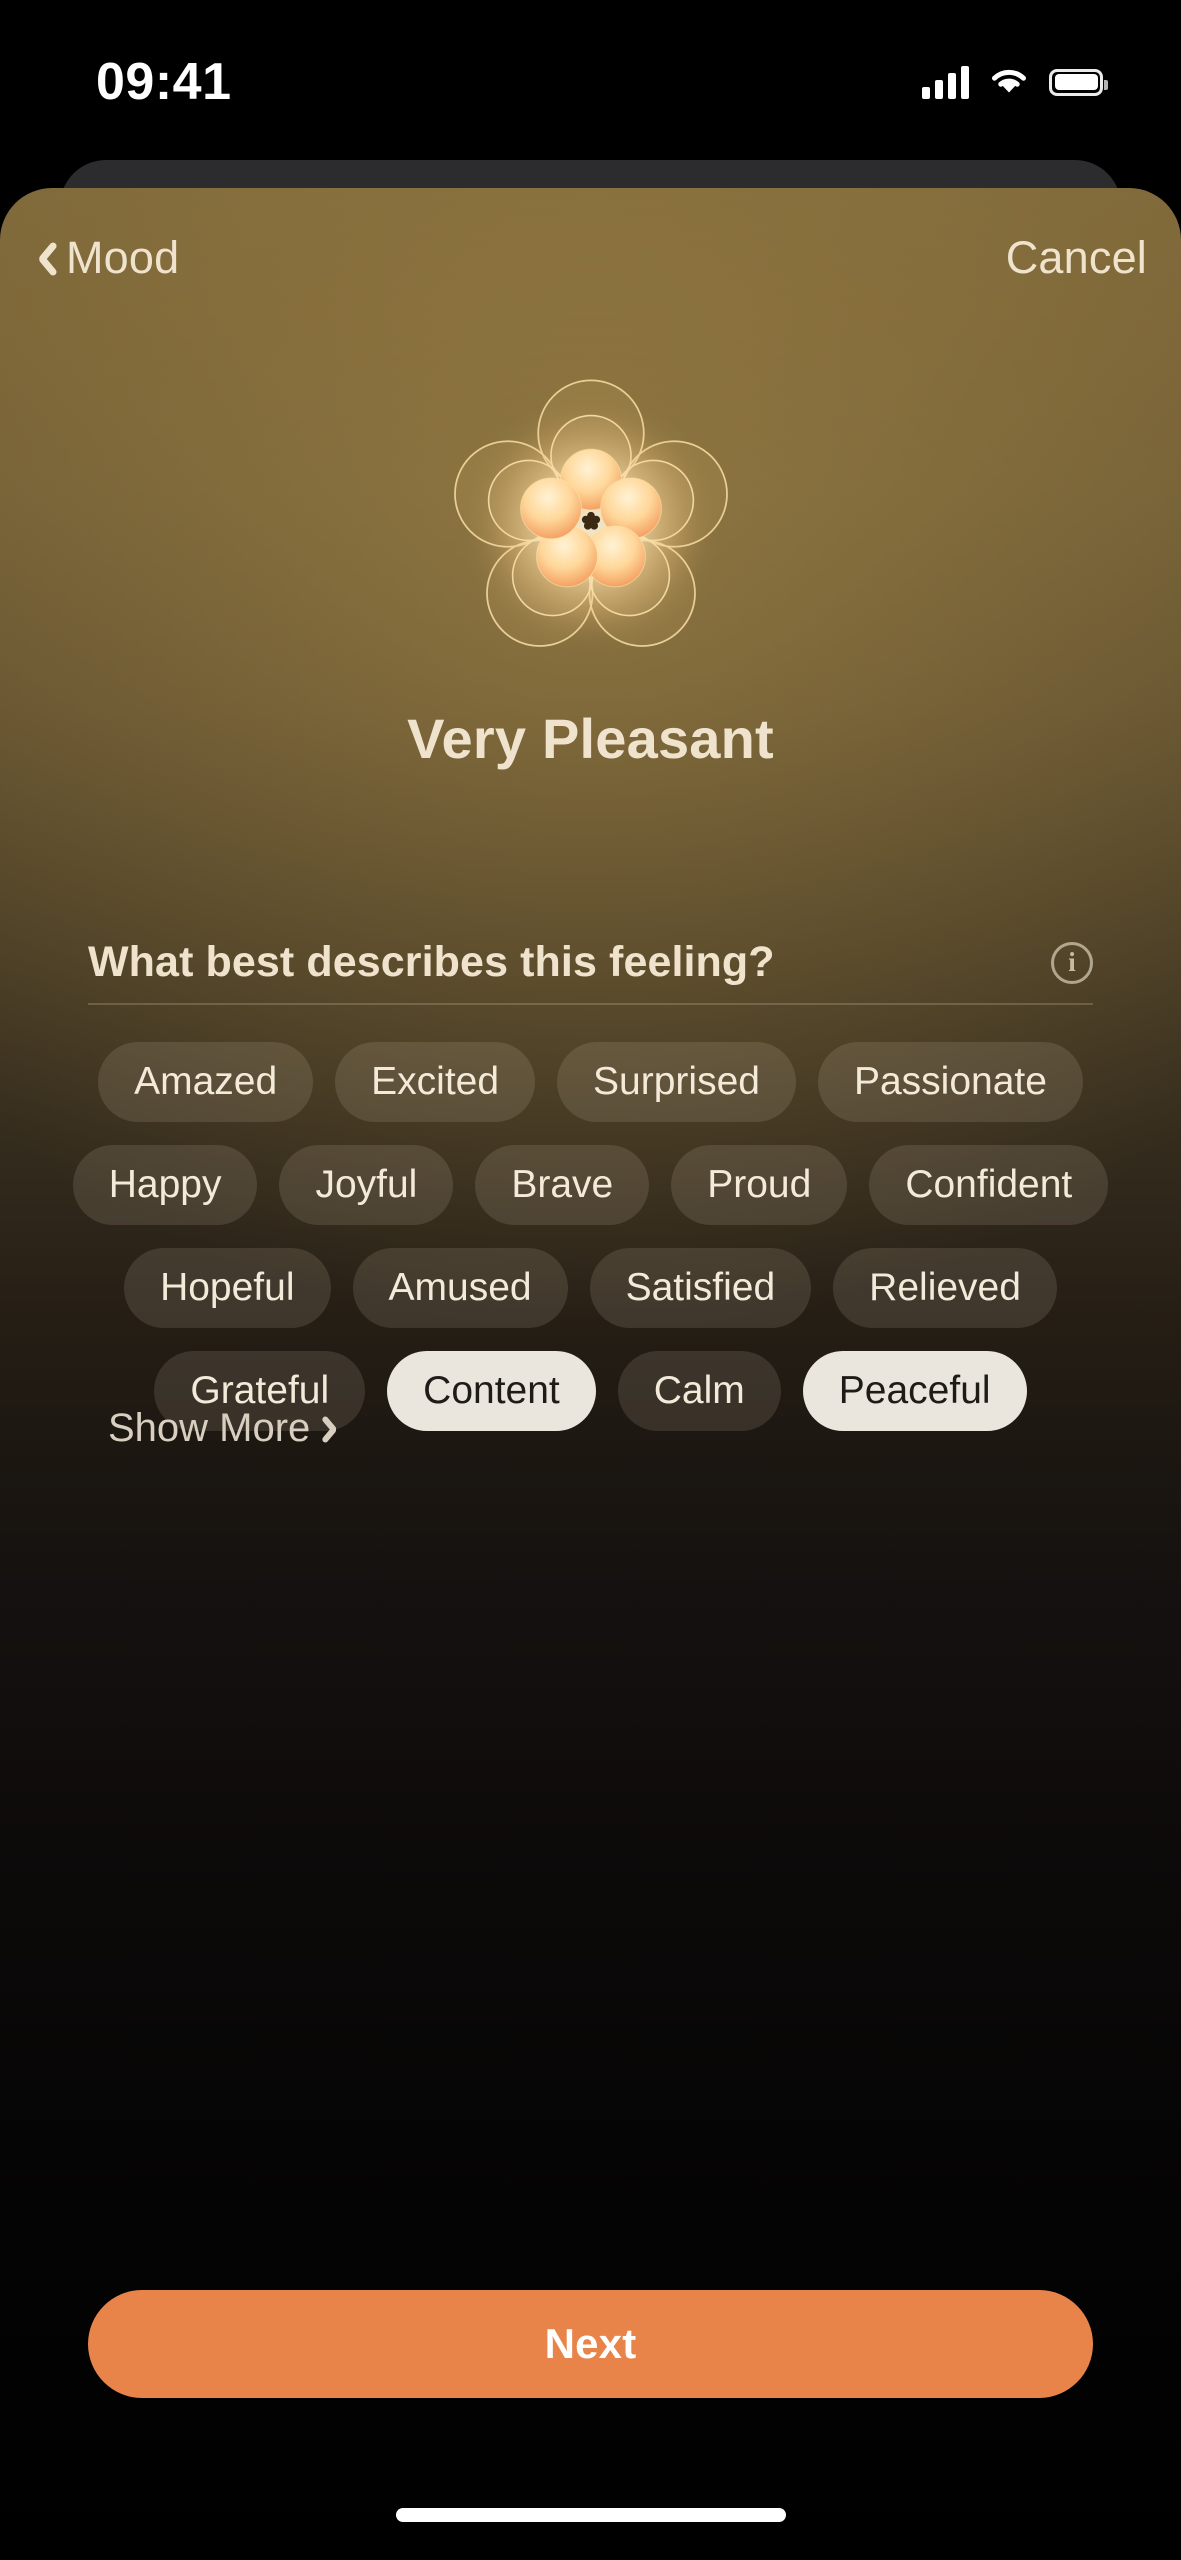 The image size is (1181, 2560). What do you see at coordinates (590, 738) in the screenshot?
I see `mood-title: Very Pleasant` at bounding box center [590, 738].